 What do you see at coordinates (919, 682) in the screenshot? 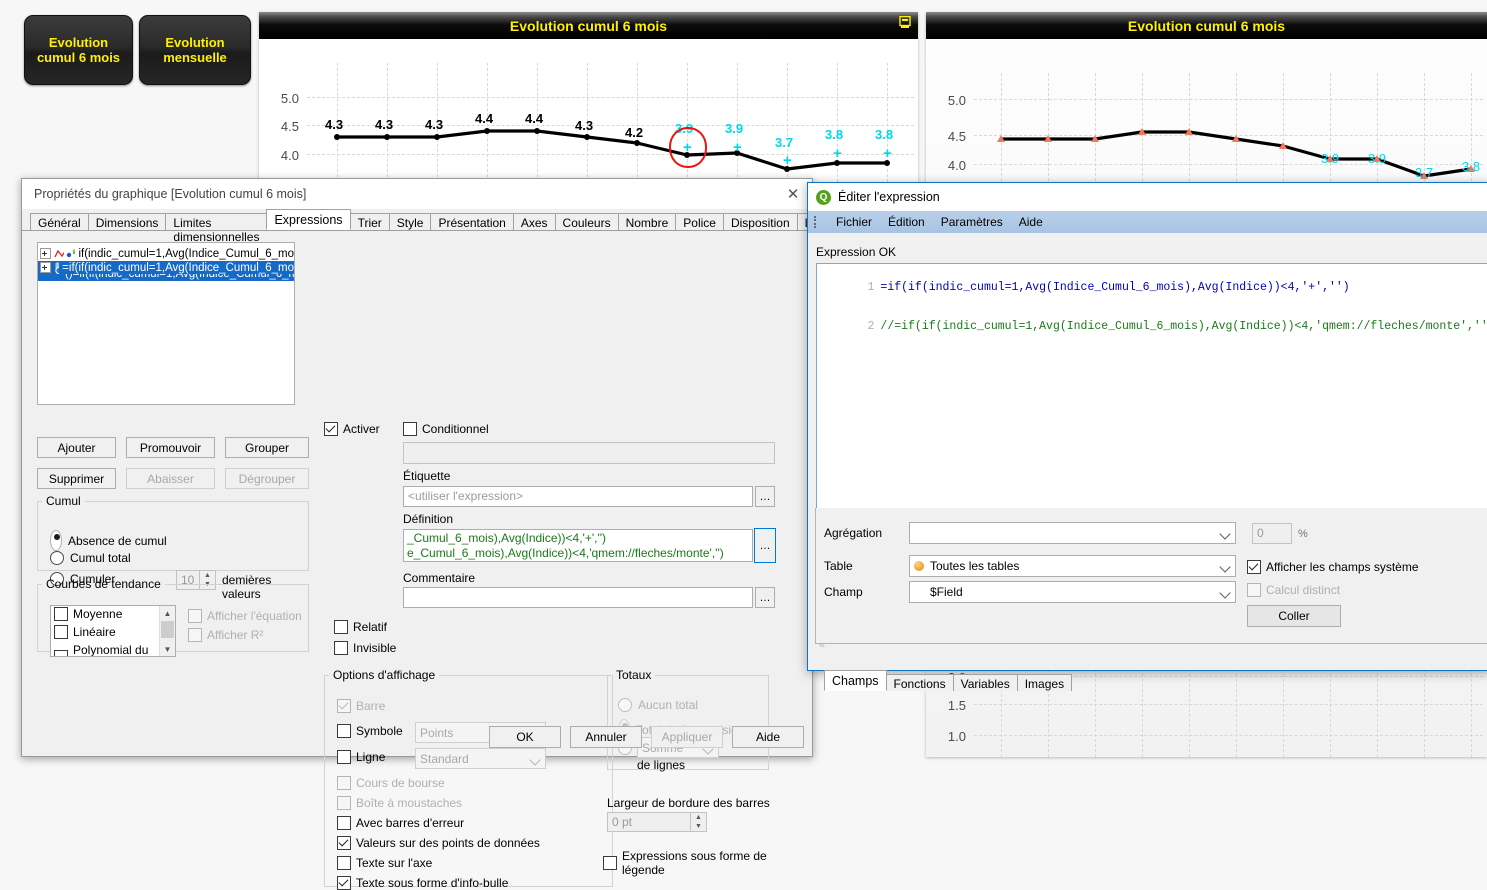
I see `tab-fonctions: Fonctions` at bounding box center [919, 682].